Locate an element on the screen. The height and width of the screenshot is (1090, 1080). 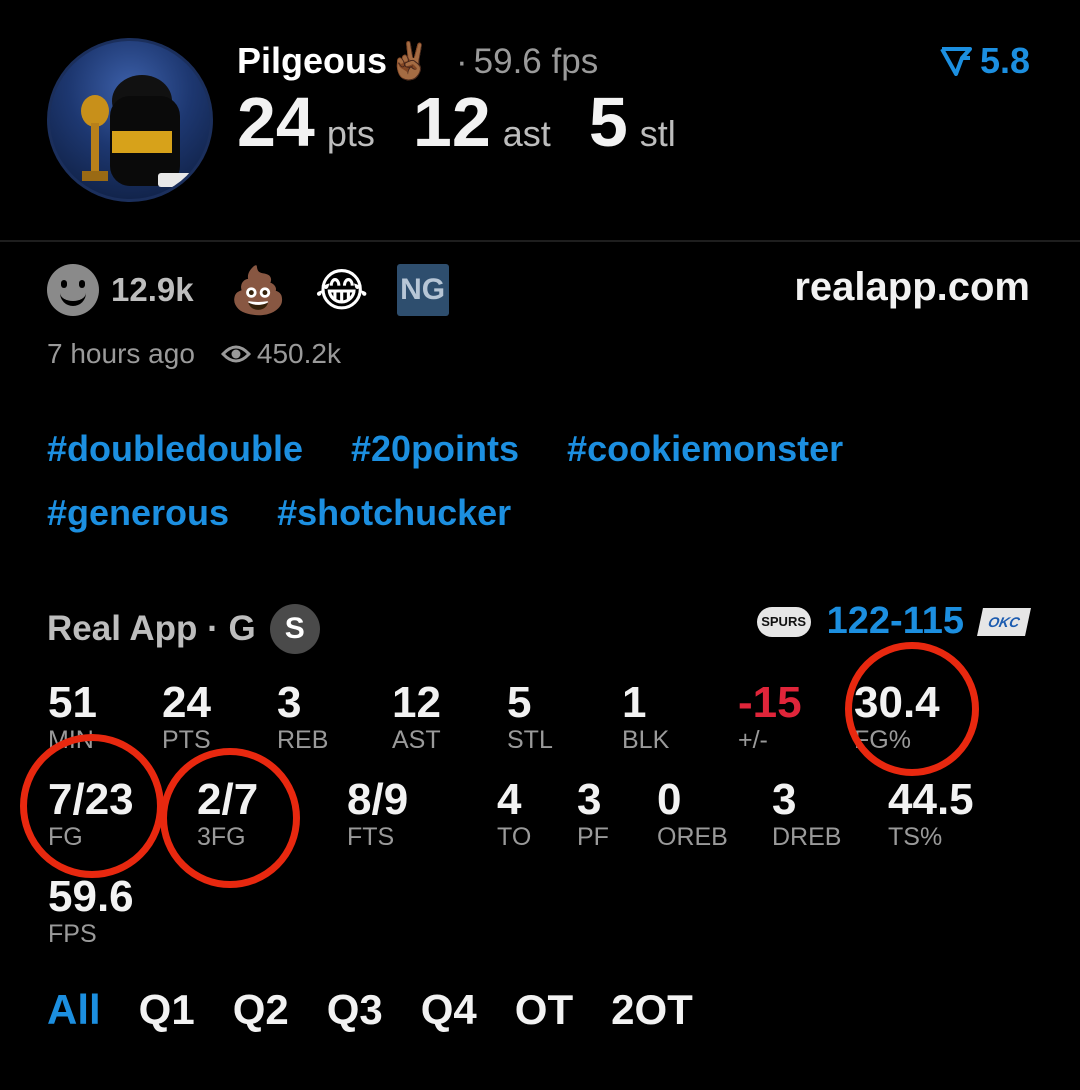
username: Pilgeous✌🏾 is located at coordinates (334, 61).